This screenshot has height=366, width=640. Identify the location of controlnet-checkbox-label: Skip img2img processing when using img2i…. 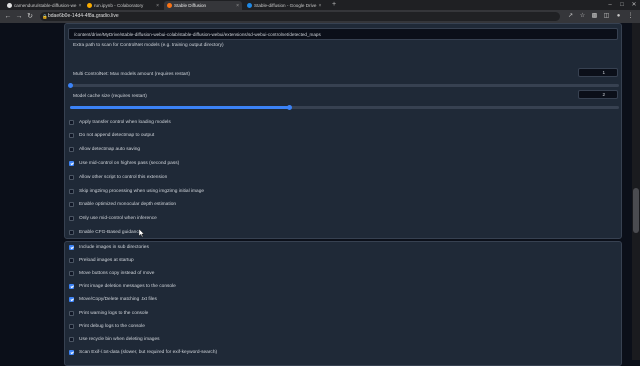
(142, 191).